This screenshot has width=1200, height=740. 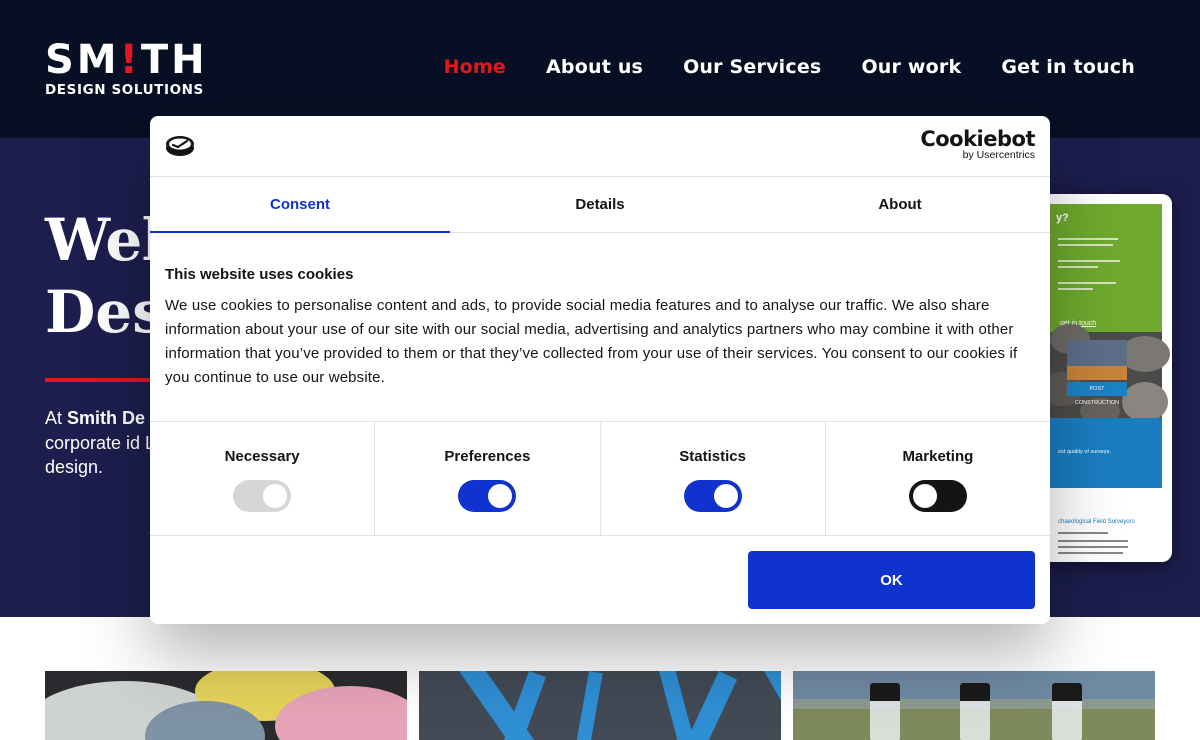 I want to click on category-statistics: Statistics, so click(x=713, y=478).